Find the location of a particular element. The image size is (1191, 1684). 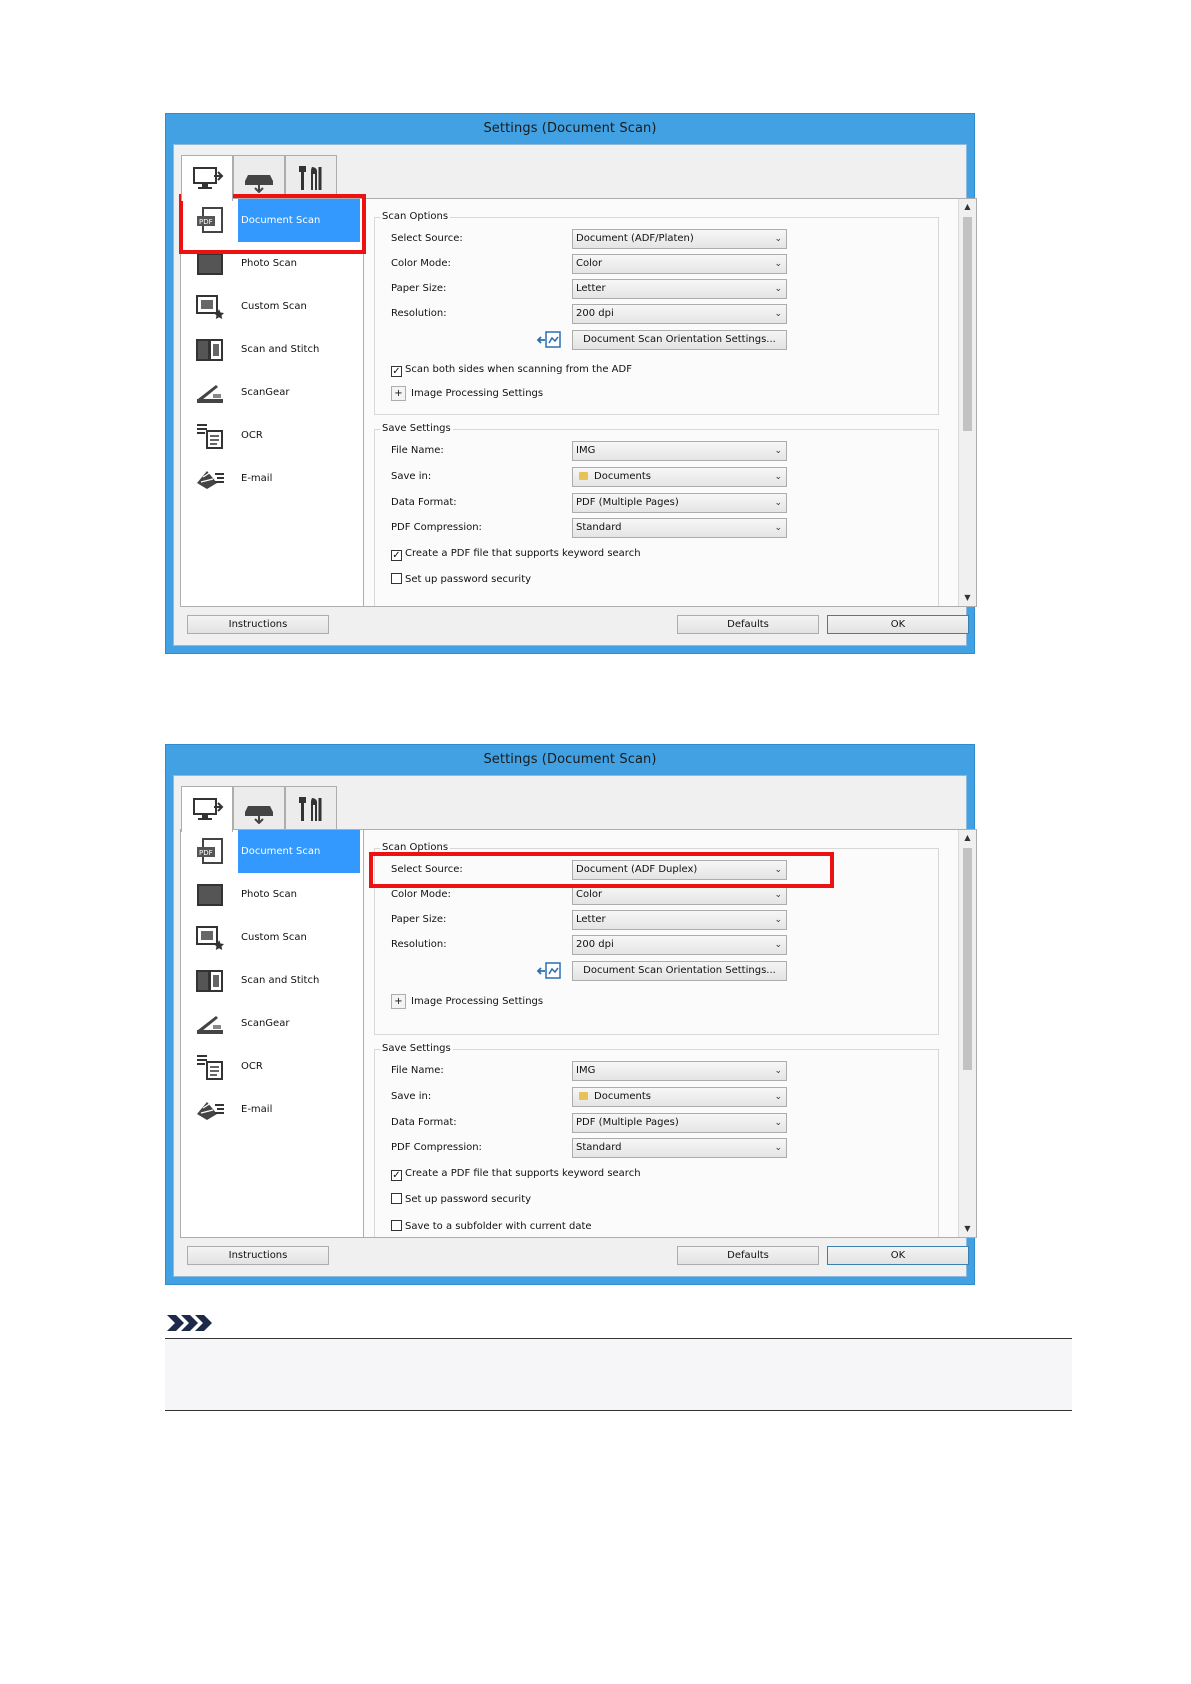

save-in-value: Documents is located at coordinates (623, 1096).